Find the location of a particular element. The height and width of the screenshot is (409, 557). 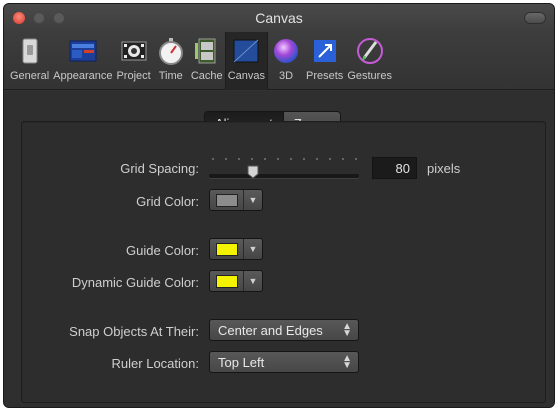

cache-film-icon is located at coordinates (207, 51).